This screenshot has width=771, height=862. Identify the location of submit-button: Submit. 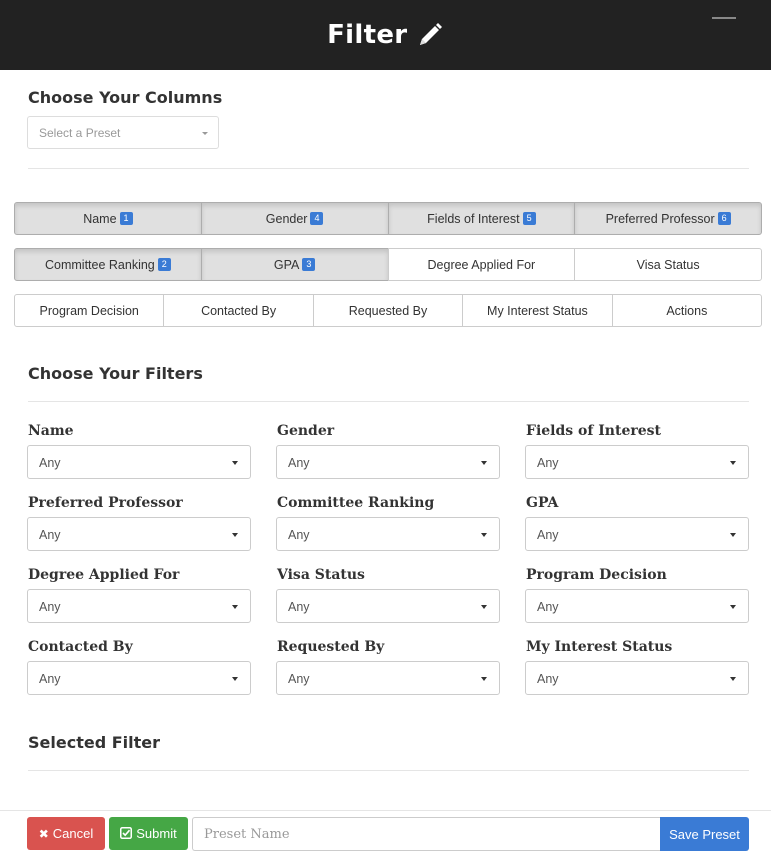
(148, 833).